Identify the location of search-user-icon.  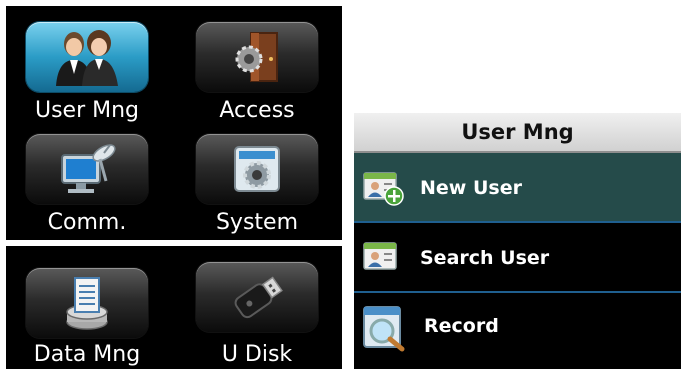
(380, 256).